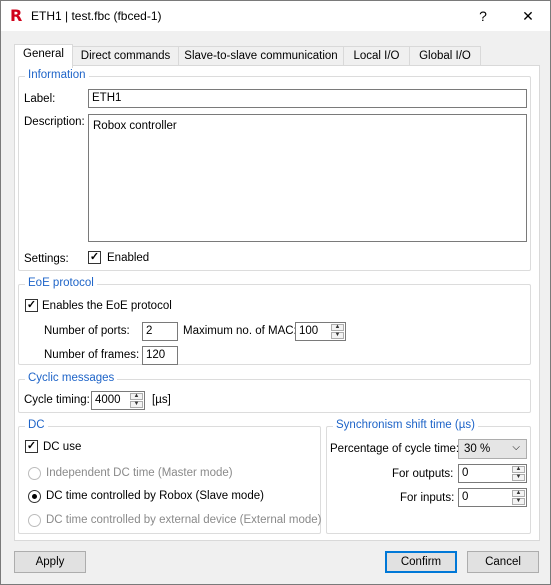  What do you see at coordinates (57, 400) in the screenshot?
I see `cycle-timing-caption: Cycle timing:` at bounding box center [57, 400].